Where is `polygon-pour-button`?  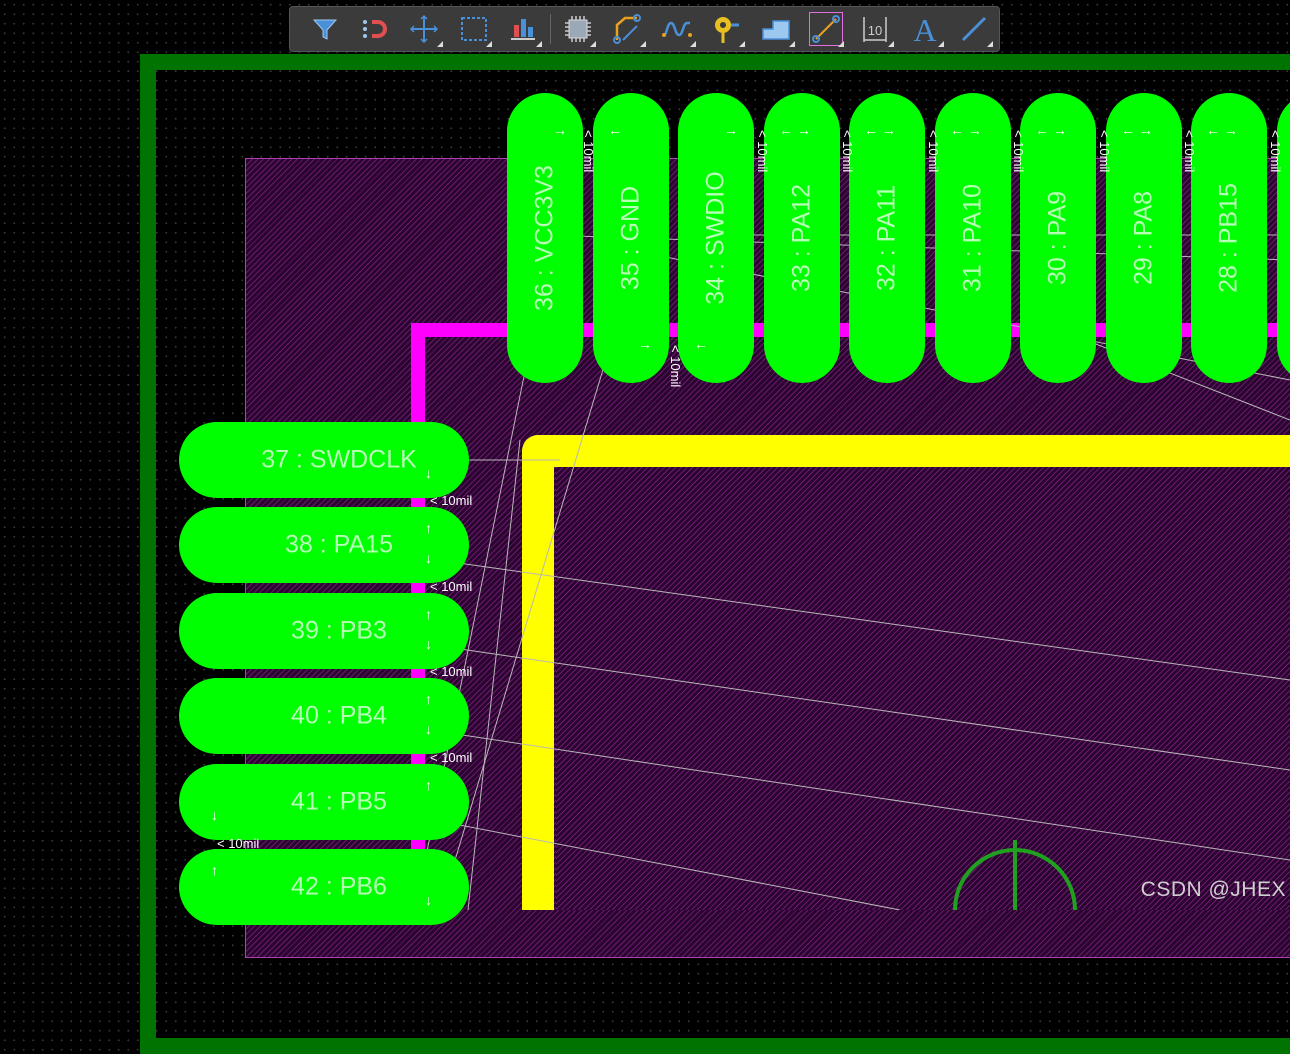
polygon-pour-button is located at coordinates (776, 29).